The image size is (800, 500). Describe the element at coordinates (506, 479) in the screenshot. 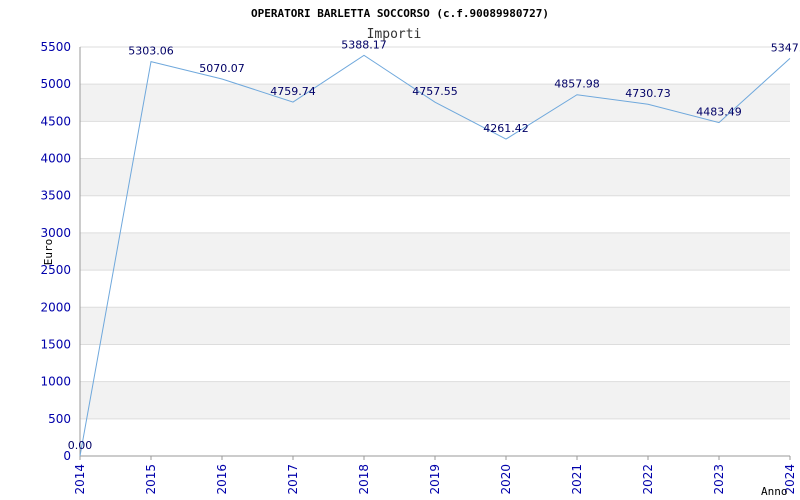

I see `x-tick-label: 2020` at that location.